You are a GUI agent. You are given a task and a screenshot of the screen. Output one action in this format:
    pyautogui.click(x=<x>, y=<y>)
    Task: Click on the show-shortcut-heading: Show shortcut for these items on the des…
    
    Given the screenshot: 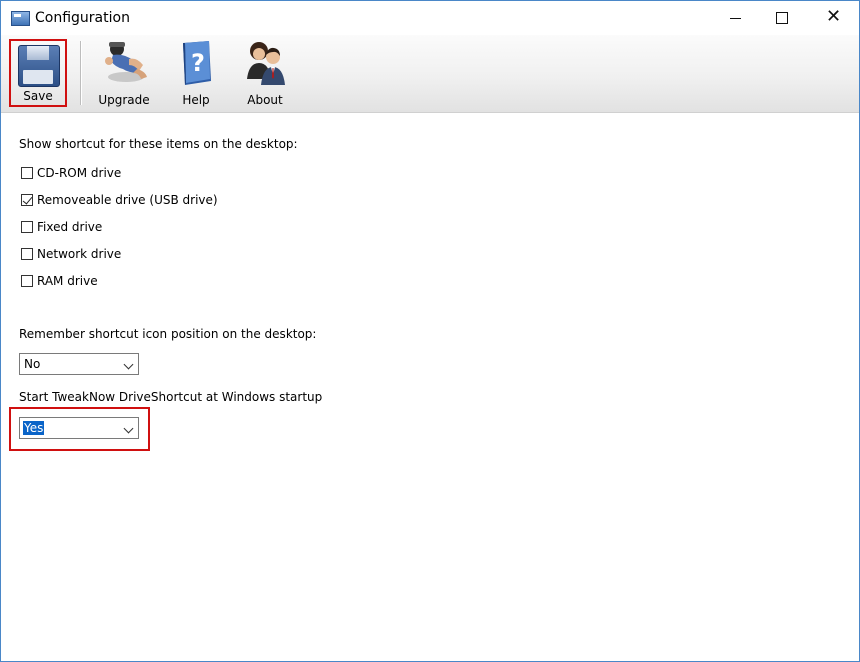 What is the action you would take?
    pyautogui.click(x=158, y=144)
    